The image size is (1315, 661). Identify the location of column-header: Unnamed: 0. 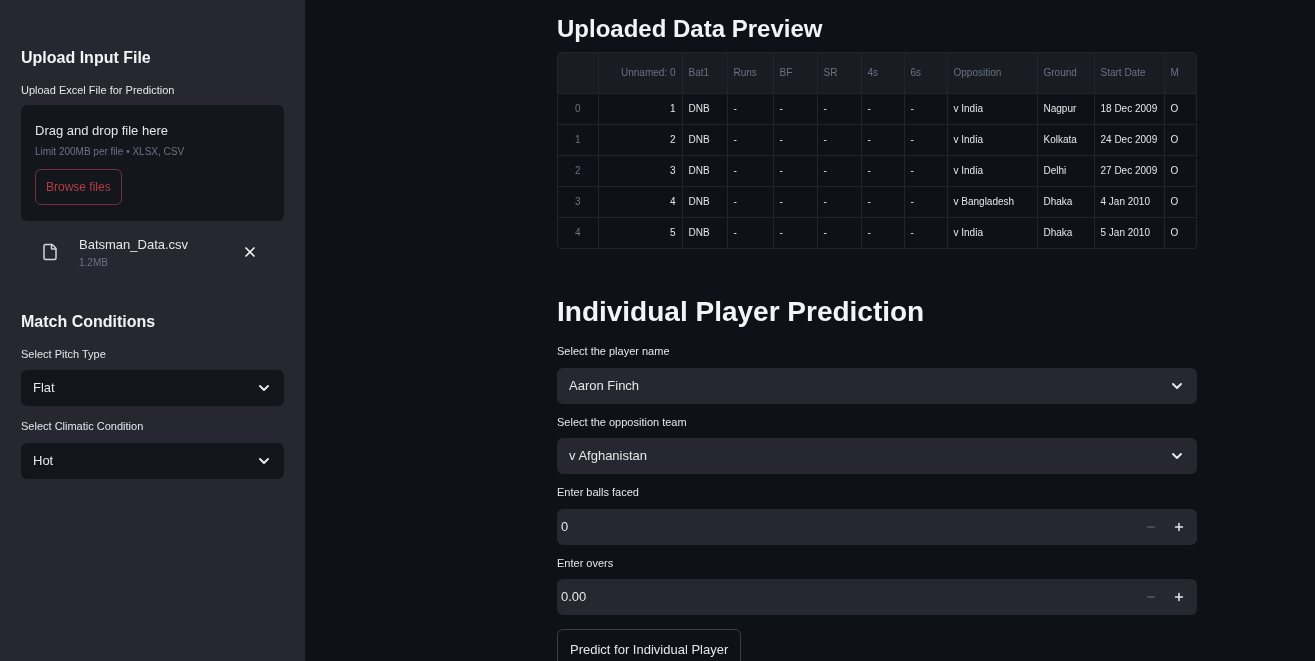
(648, 73).